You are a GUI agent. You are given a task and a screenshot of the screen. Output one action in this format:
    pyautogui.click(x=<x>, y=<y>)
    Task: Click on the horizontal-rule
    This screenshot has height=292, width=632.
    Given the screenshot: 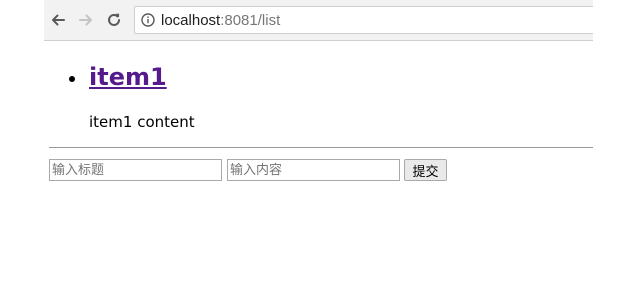 What is the action you would take?
    pyautogui.click(x=321, y=147)
    